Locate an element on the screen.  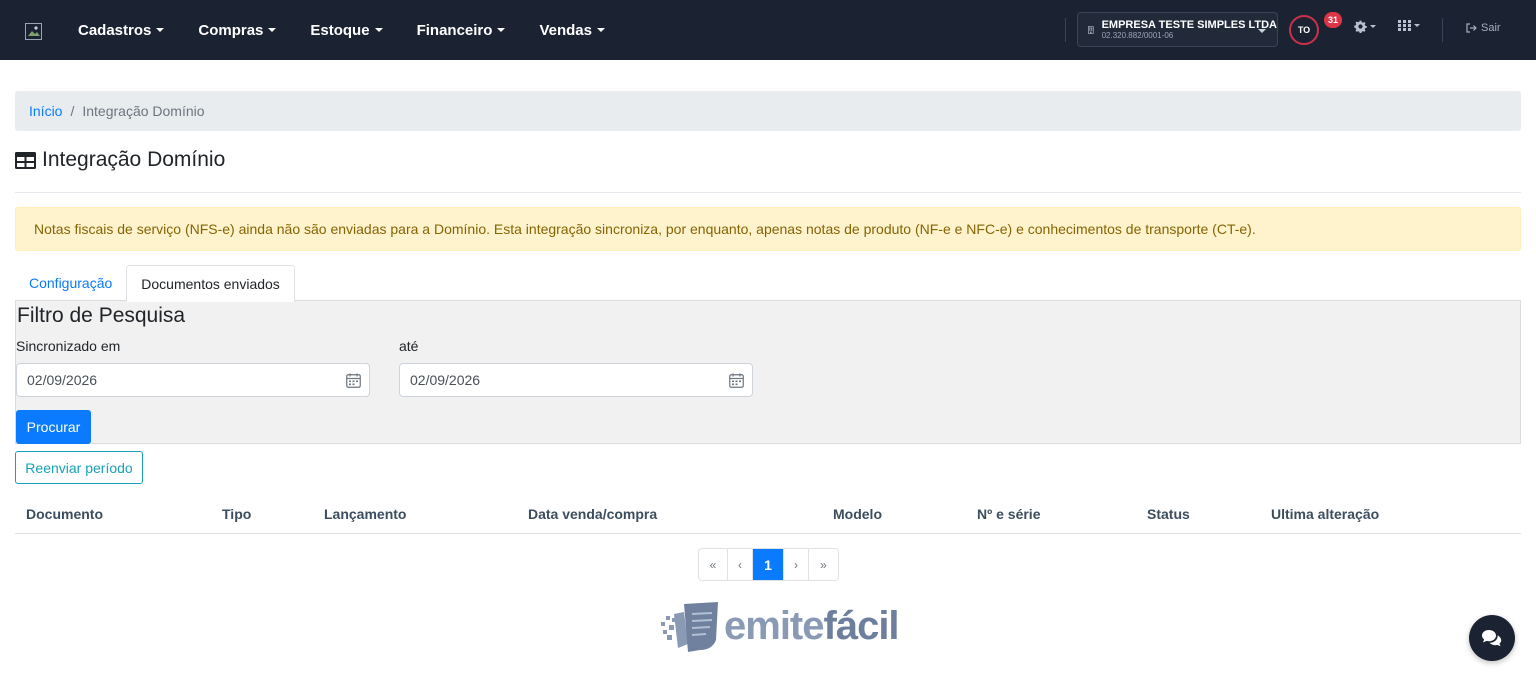
menu-label: Estoque is located at coordinates (340, 30).